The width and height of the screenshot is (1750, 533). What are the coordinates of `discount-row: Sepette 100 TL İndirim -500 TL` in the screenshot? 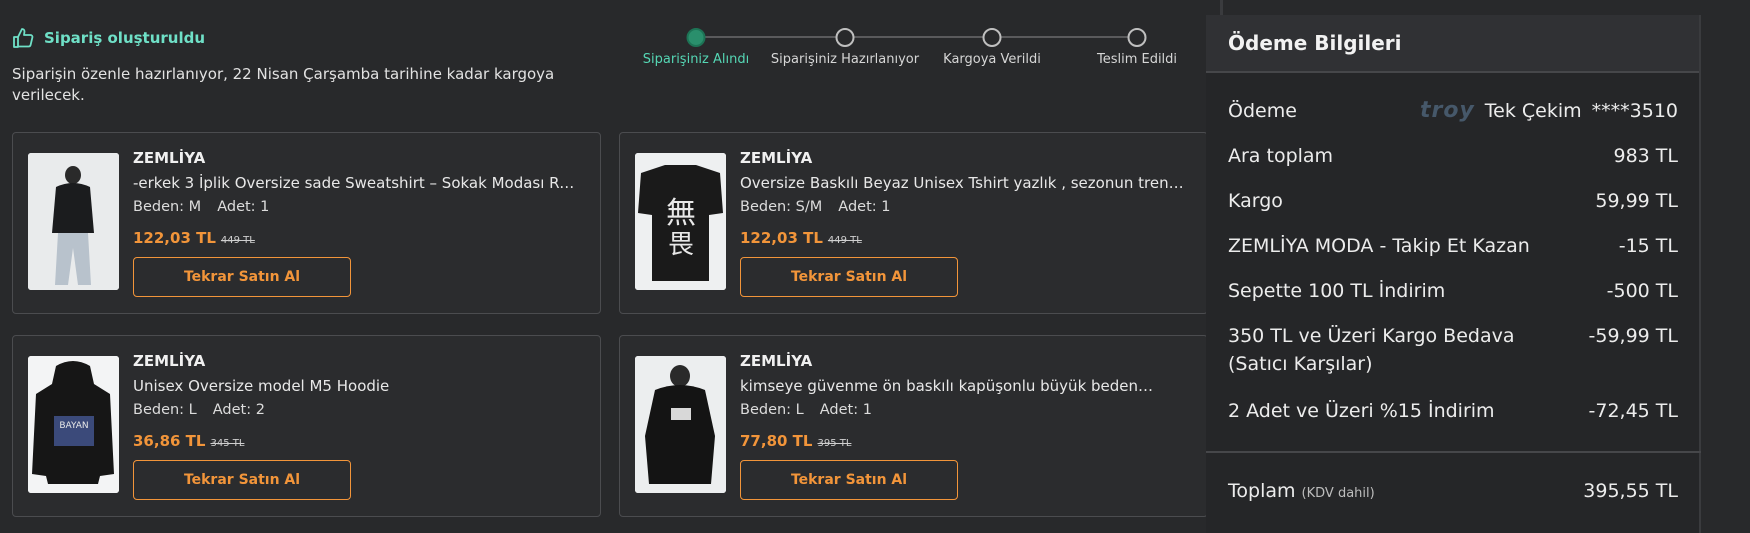 It's located at (1453, 291).